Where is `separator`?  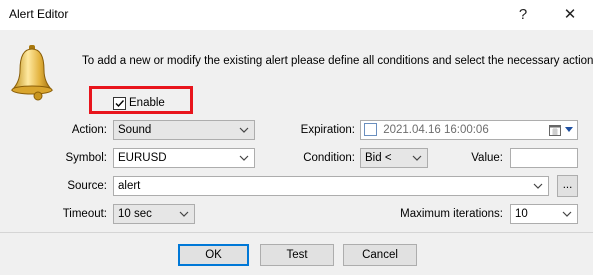
separator is located at coordinates (296, 232).